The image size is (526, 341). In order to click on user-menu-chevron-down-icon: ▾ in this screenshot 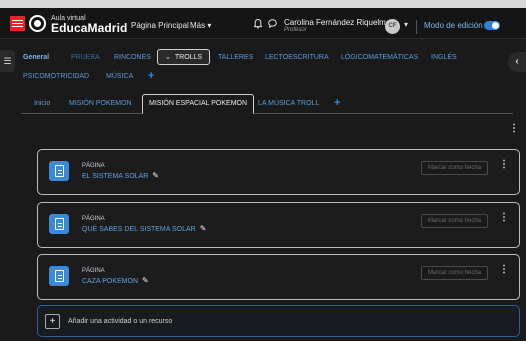, I will do `click(406, 24)`.